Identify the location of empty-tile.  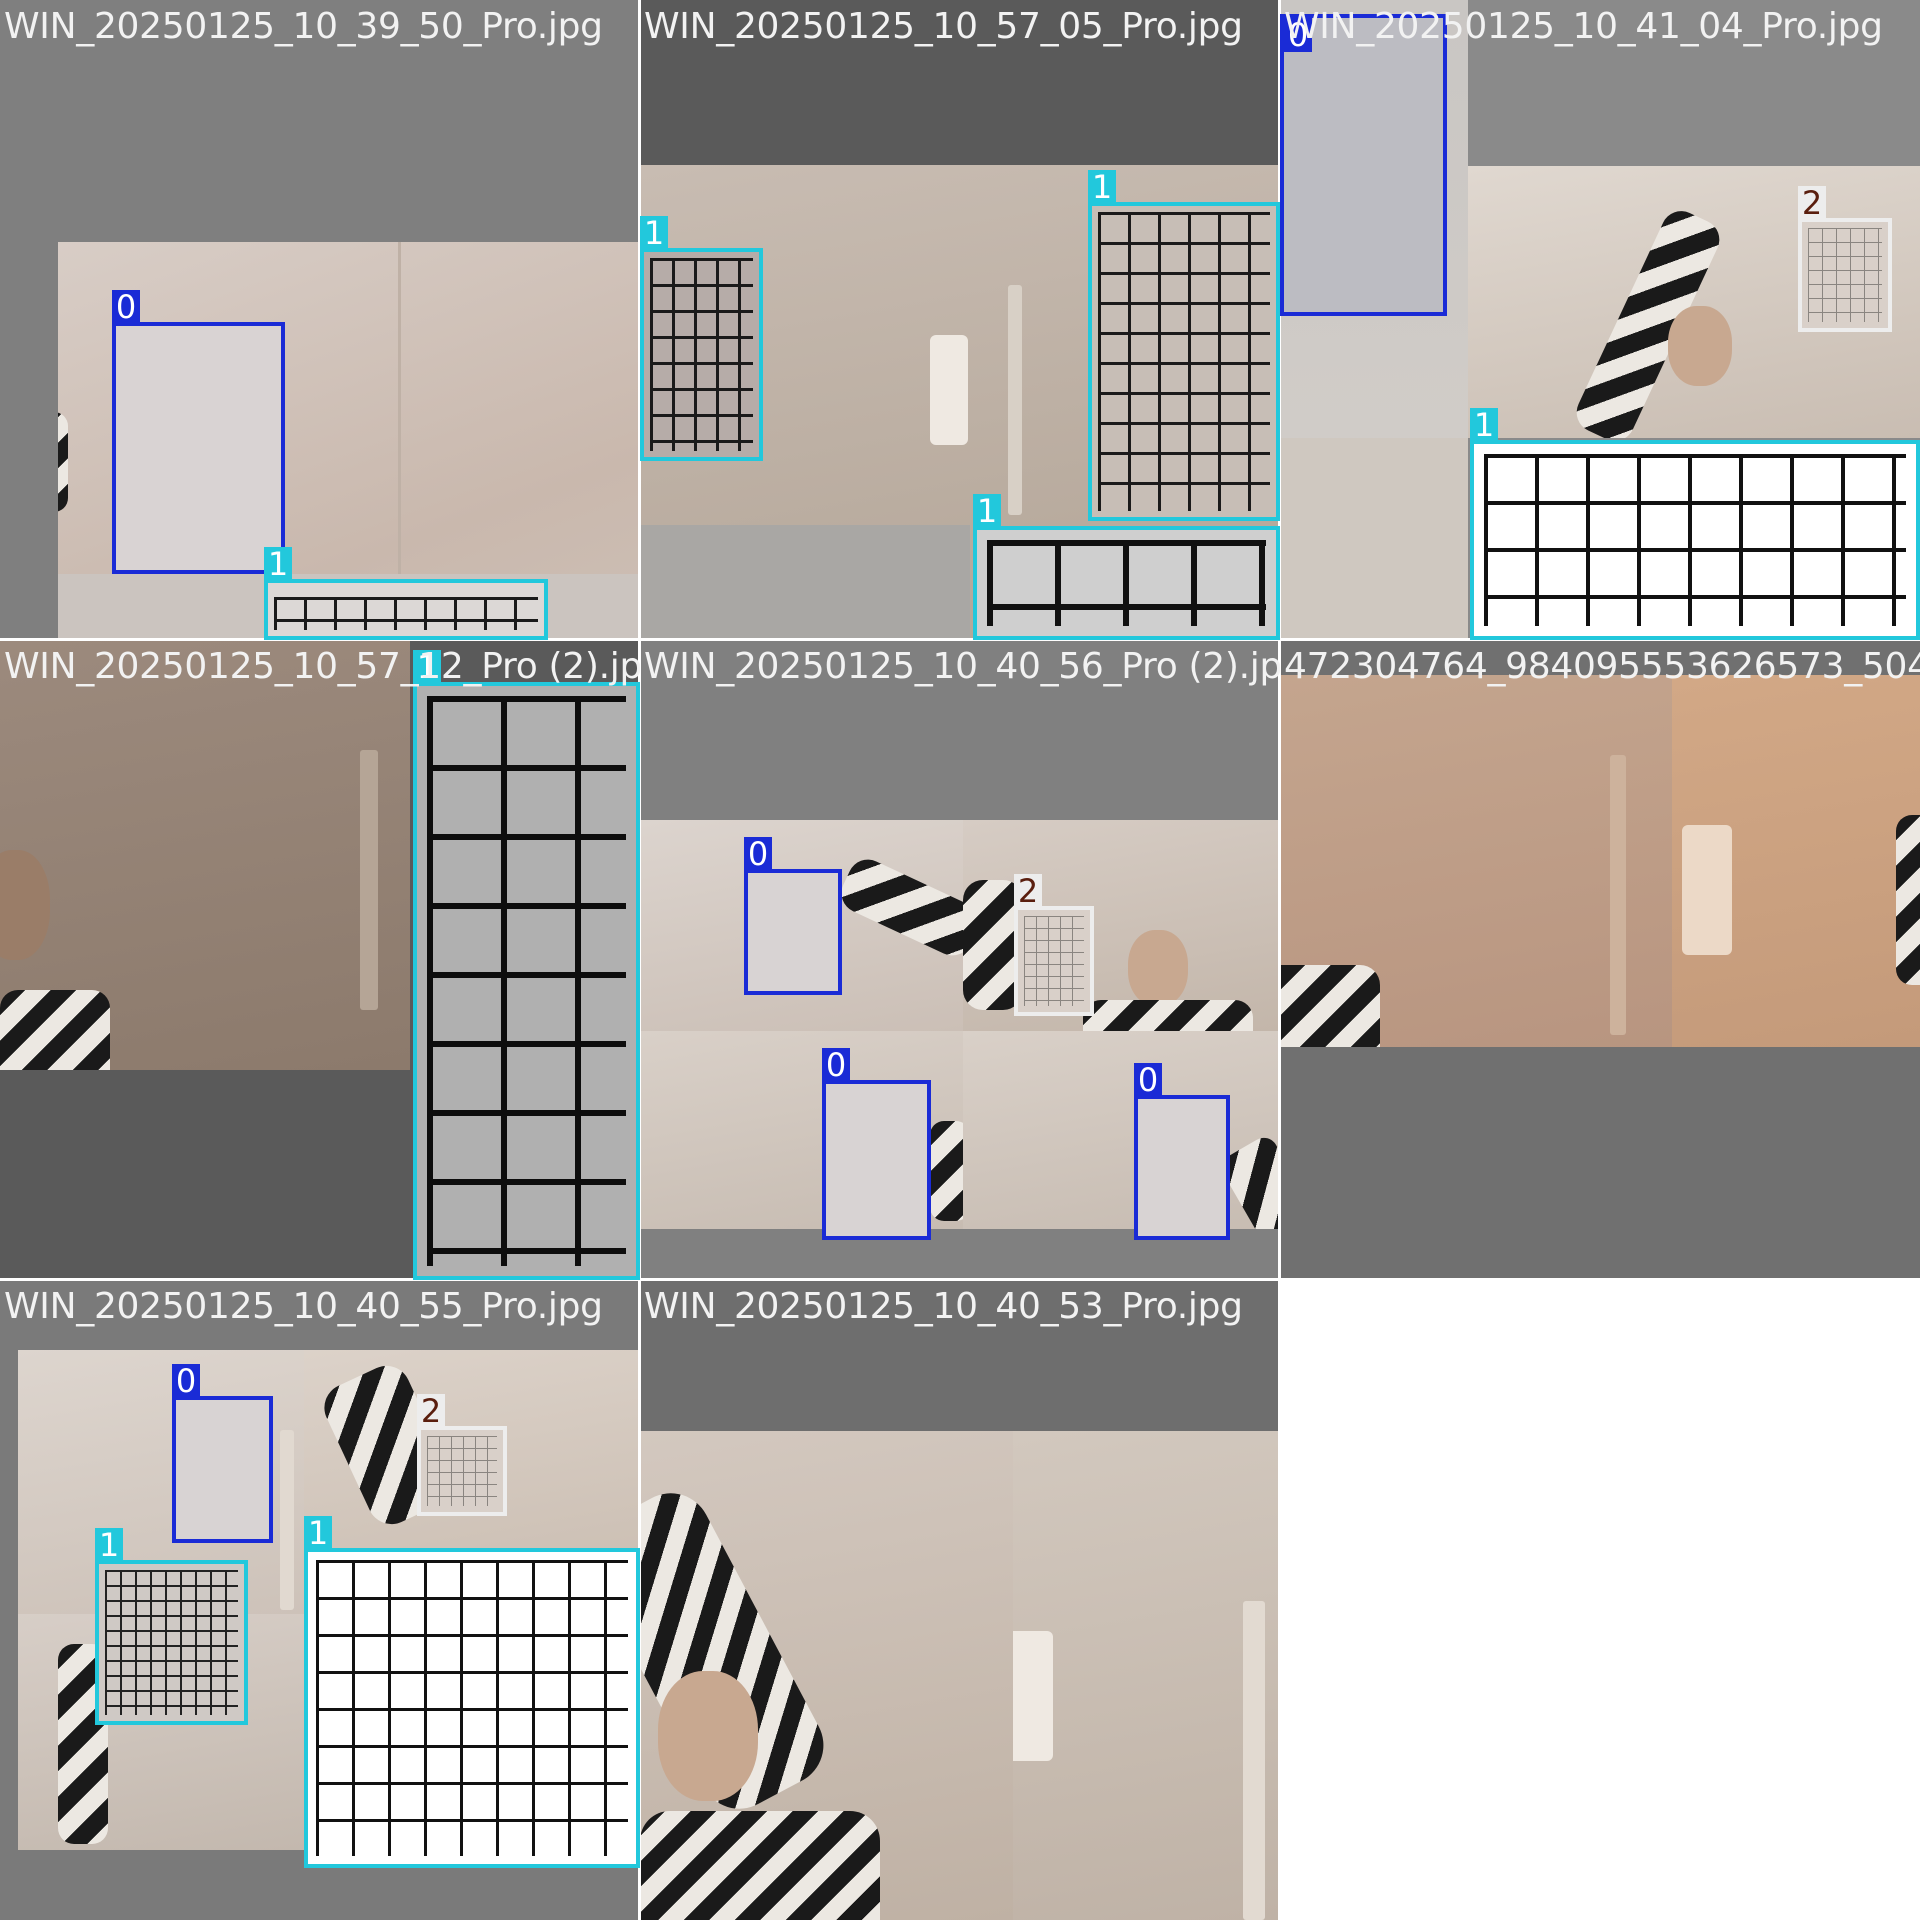
(1600, 1600).